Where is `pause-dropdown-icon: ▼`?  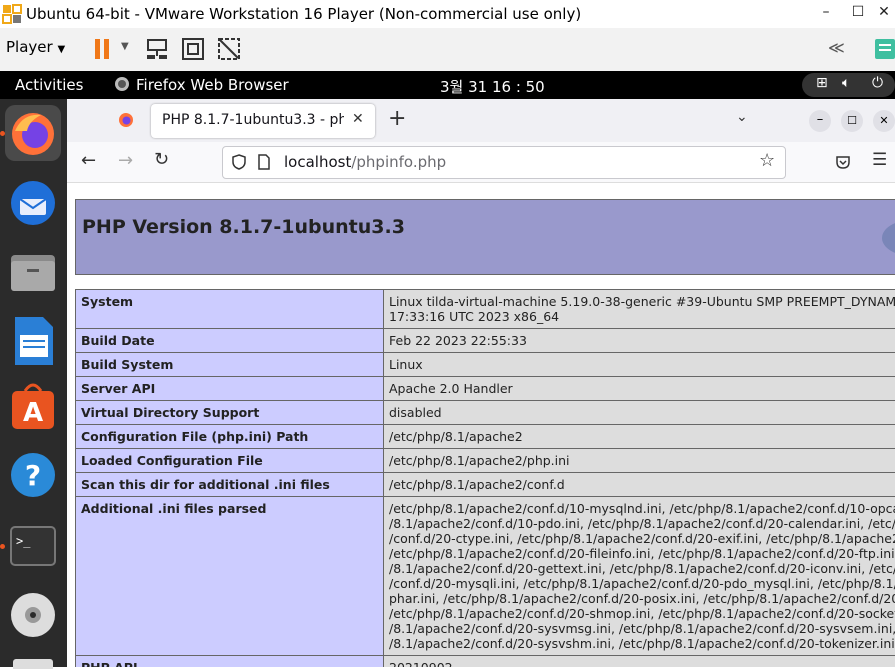
pause-dropdown-icon: ▼ is located at coordinates (125, 46).